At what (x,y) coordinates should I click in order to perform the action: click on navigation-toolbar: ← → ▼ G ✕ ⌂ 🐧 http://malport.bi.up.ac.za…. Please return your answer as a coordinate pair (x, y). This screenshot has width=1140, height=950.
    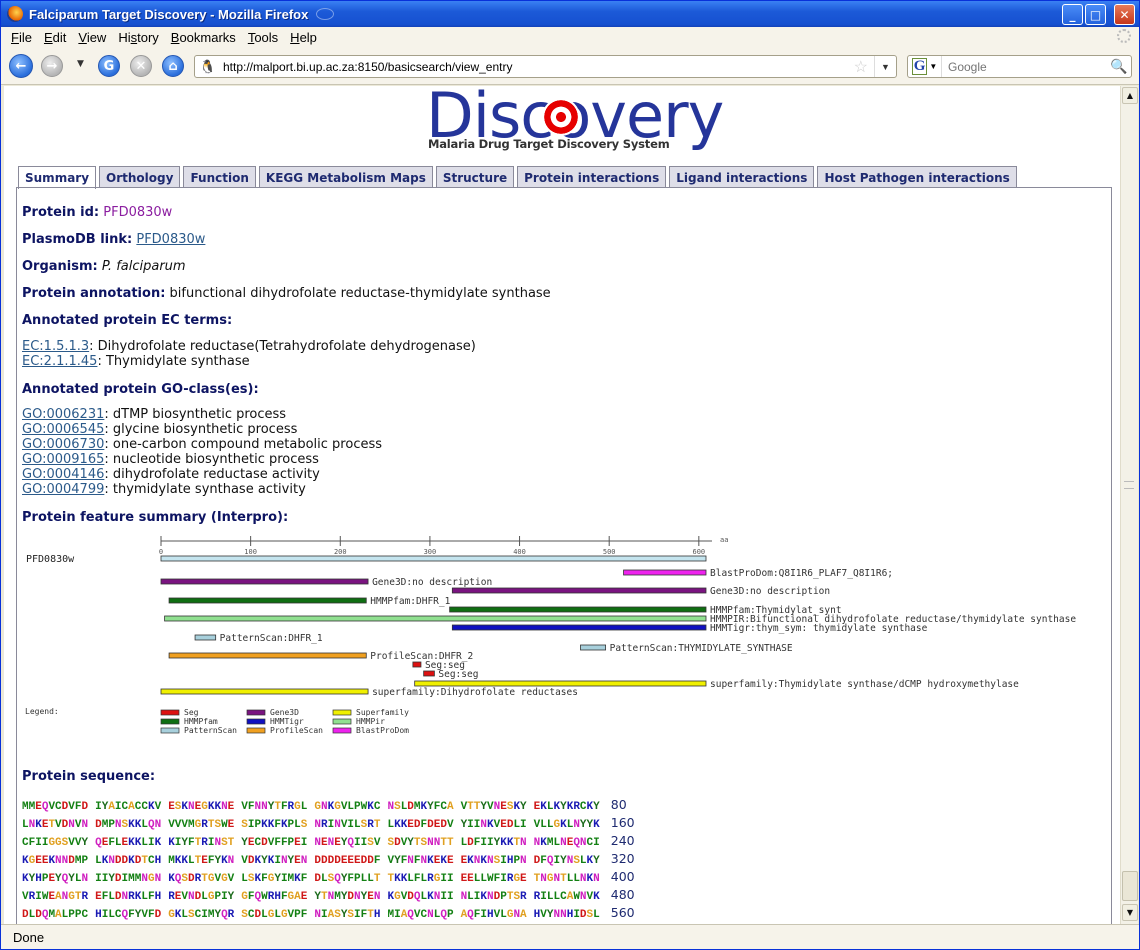
    Looking at the image, I should click on (570, 66).